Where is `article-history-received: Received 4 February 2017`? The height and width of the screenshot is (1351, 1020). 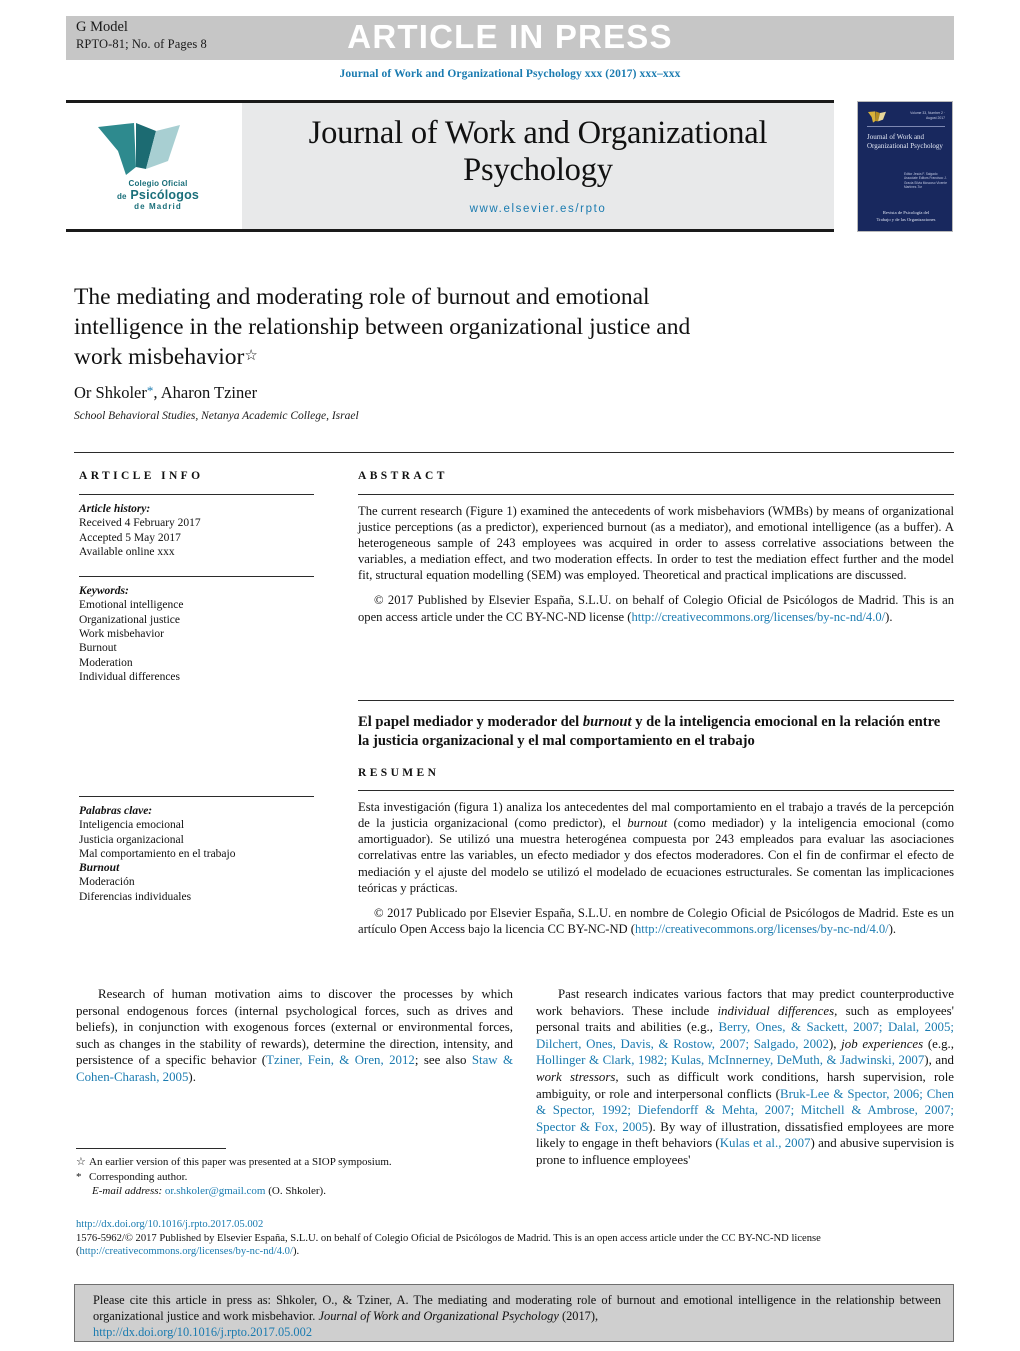 article-history-received: Received 4 February 2017 is located at coordinates (140, 523).